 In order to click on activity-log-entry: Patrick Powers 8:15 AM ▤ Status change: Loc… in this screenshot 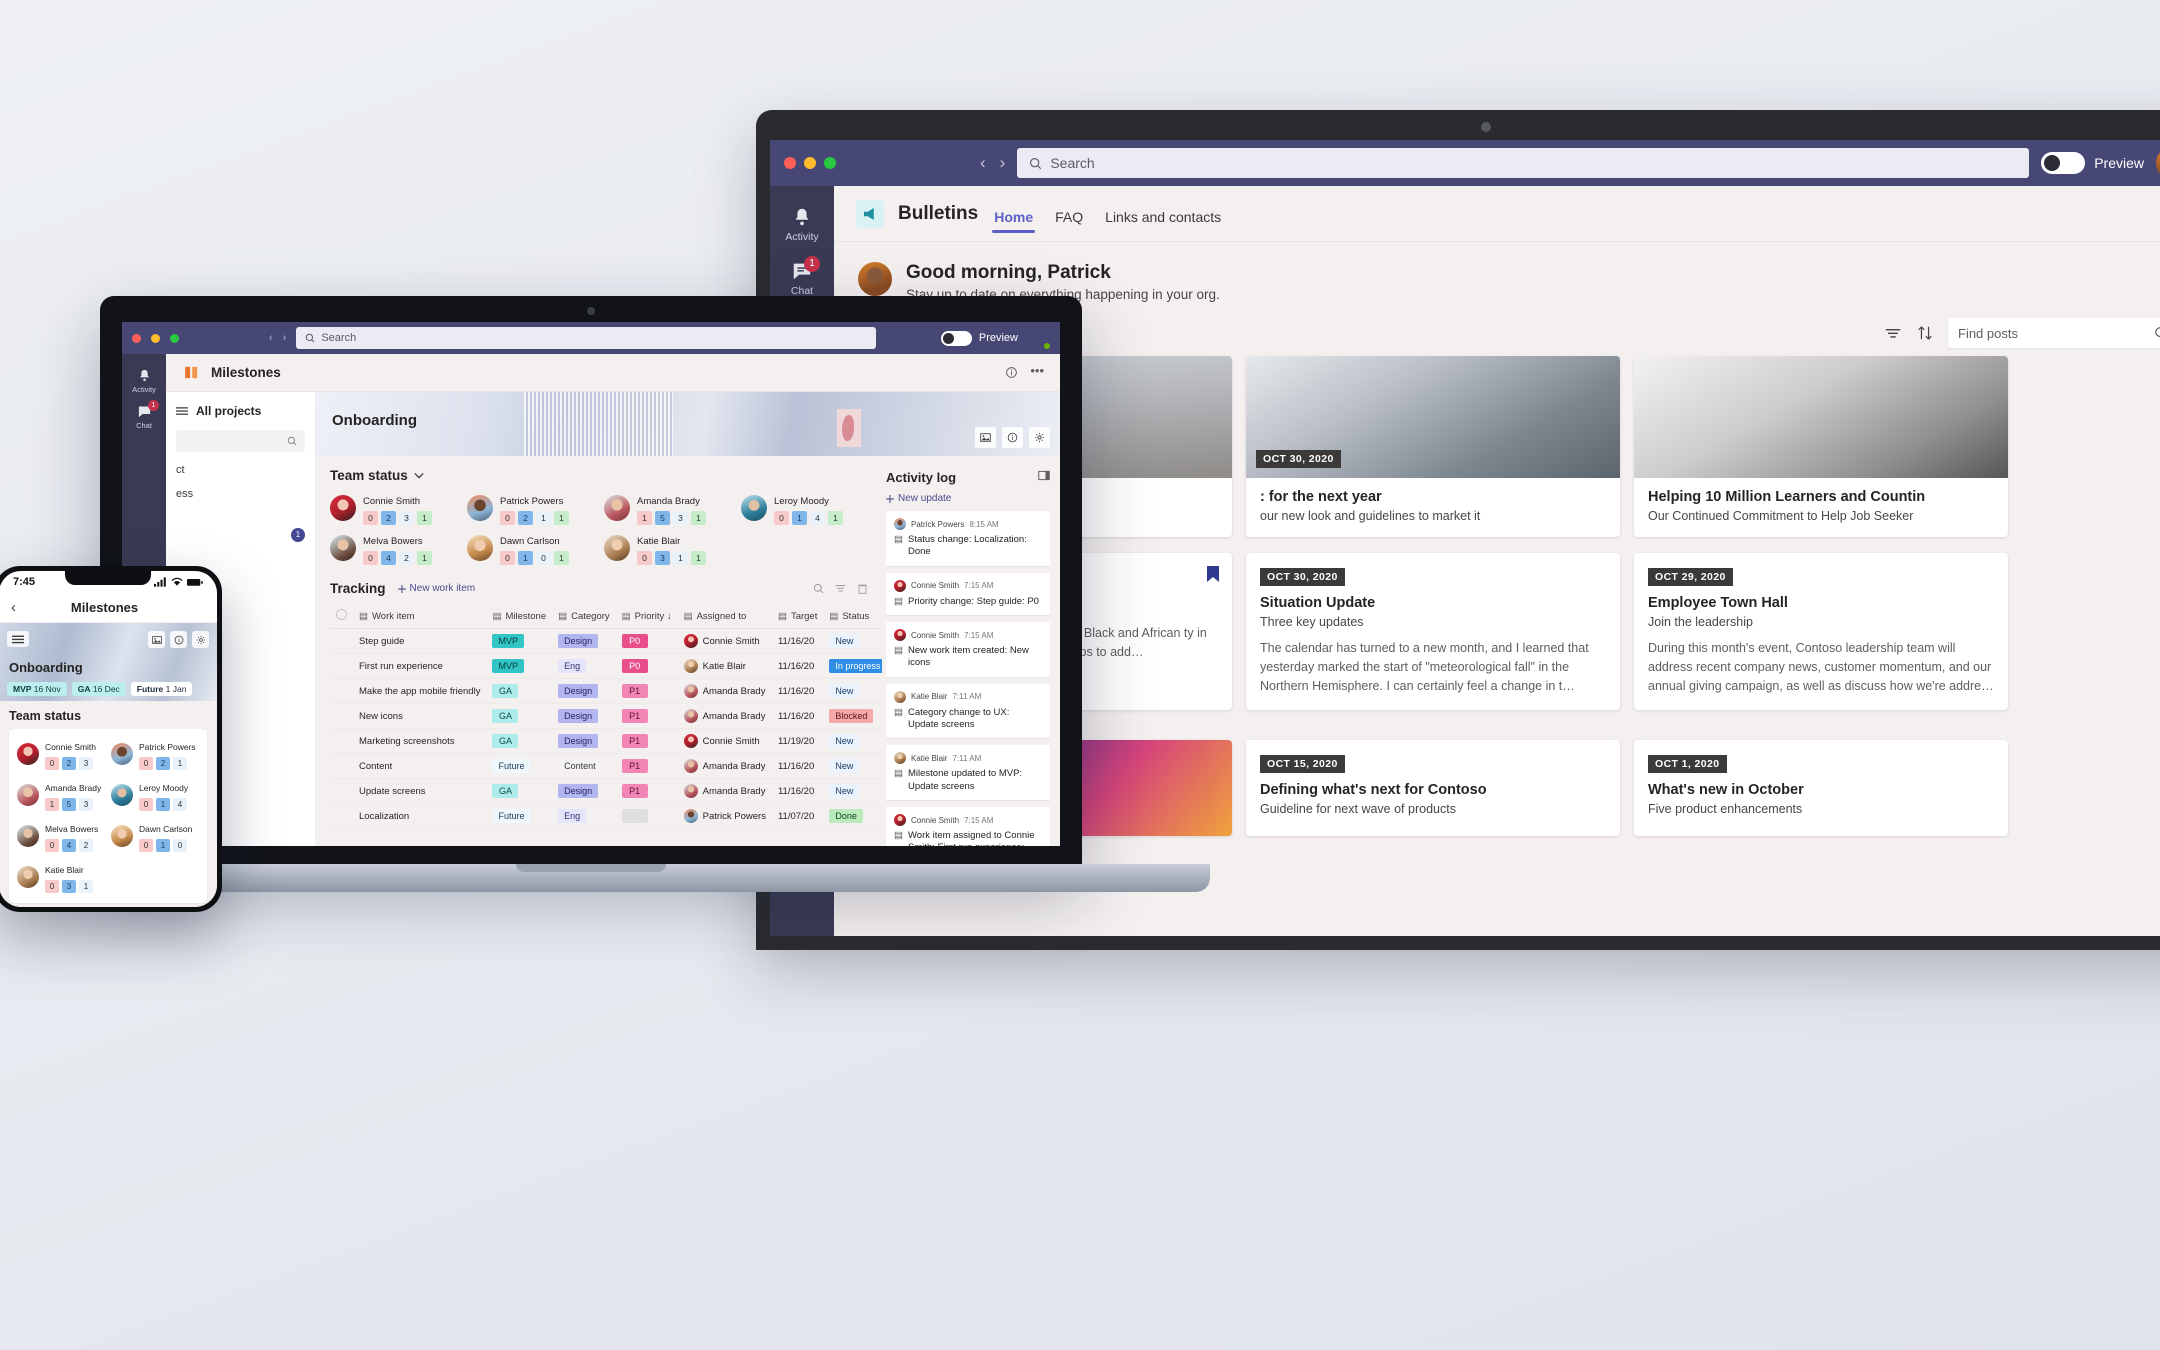, I will do `click(968, 538)`.